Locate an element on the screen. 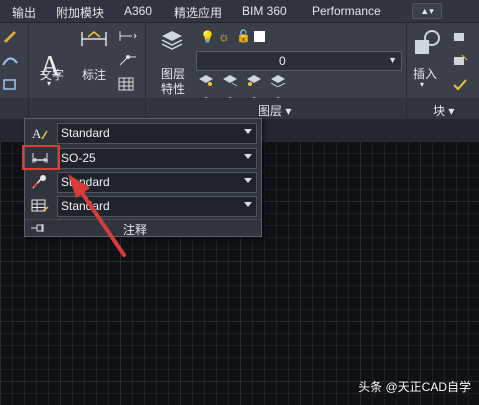  layers-panel-title: 图层 ▾ is located at coordinates (274, 110).